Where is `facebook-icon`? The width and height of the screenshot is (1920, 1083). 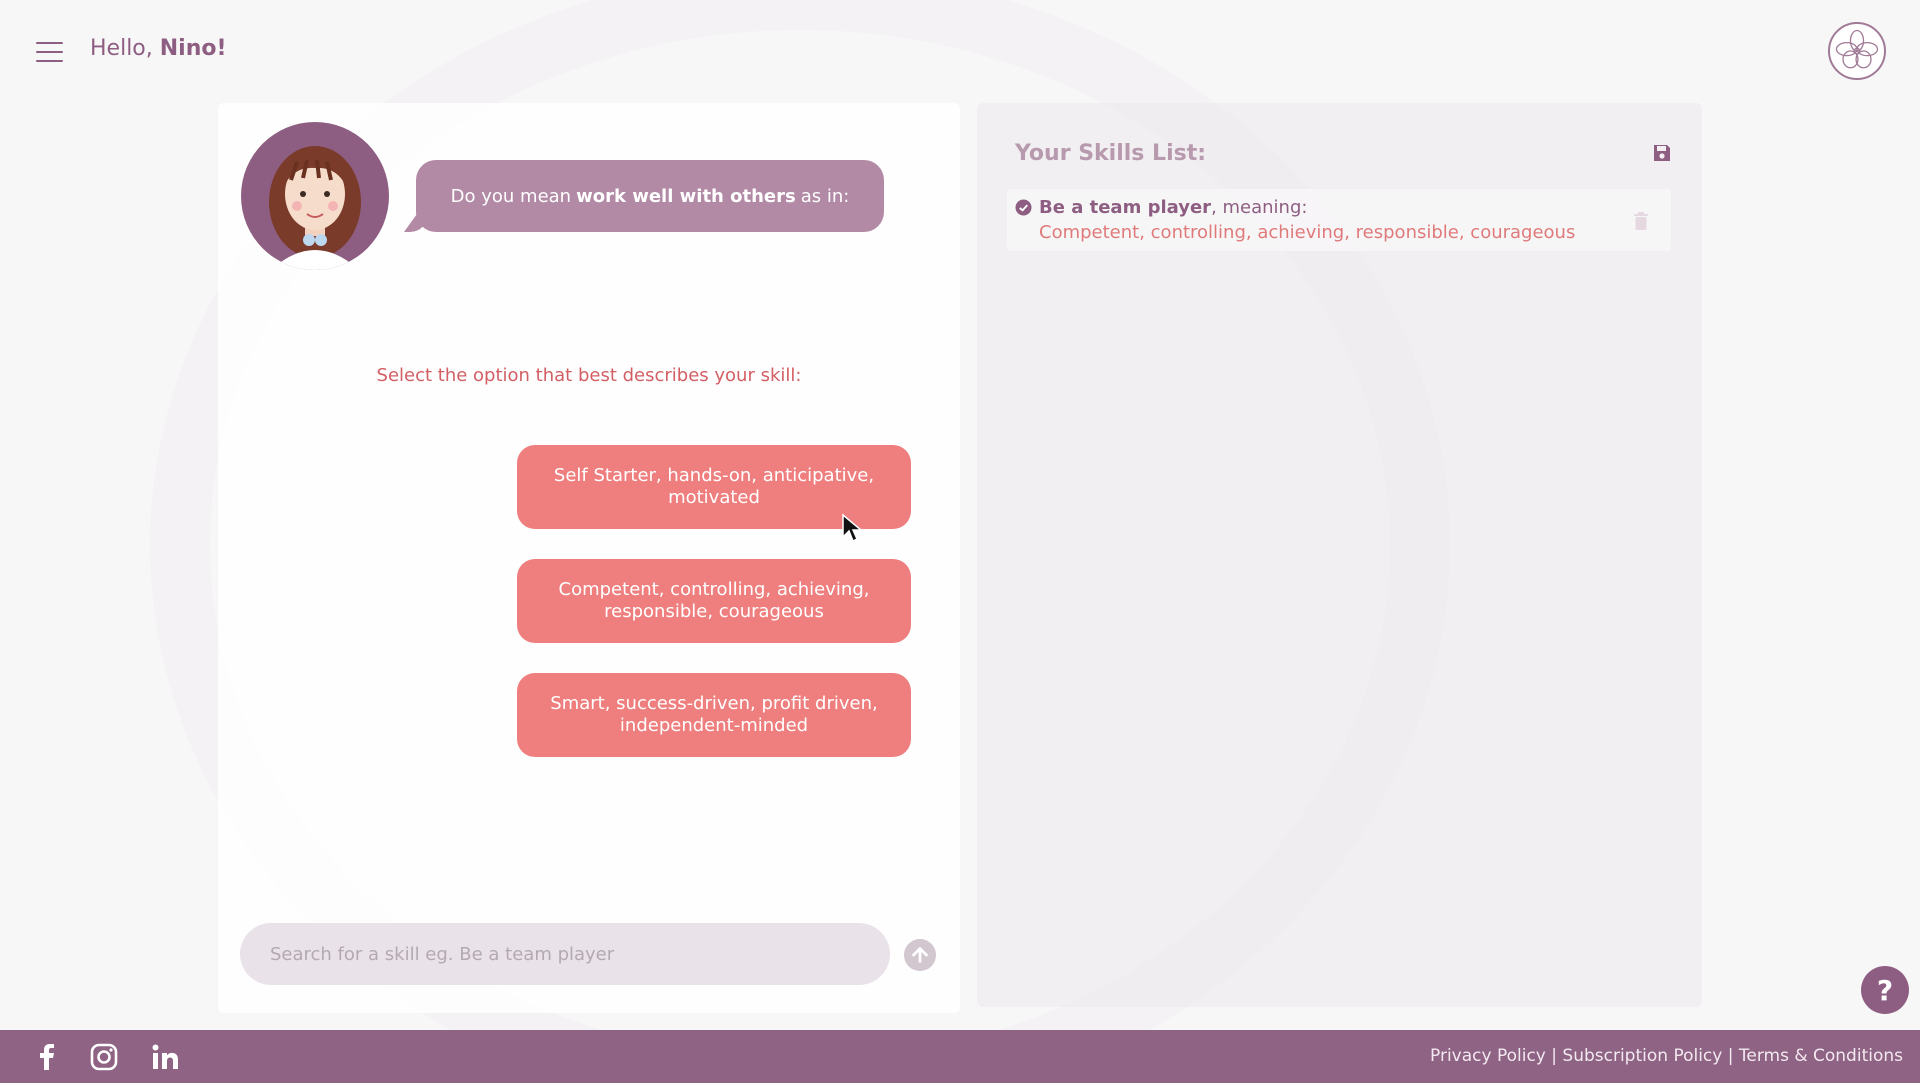
facebook-icon is located at coordinates (47, 1057).